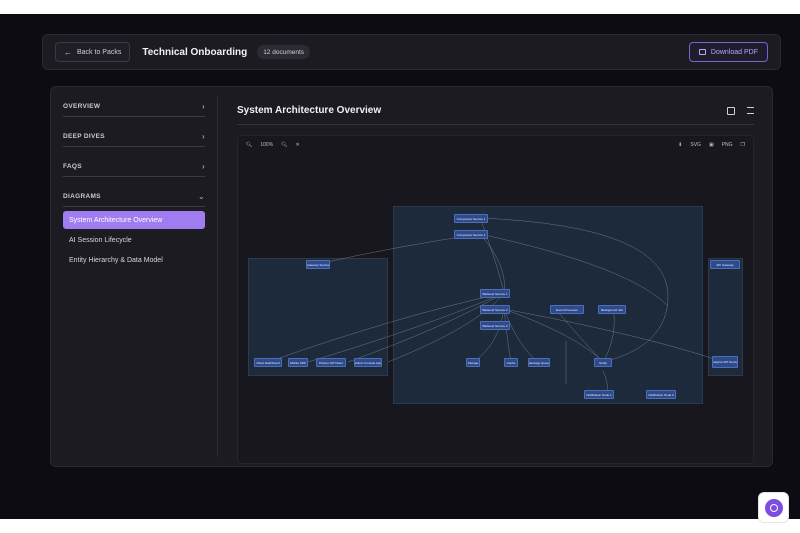  What do you see at coordinates (298, 362) in the screenshot?
I see `diagram-node: Mobile SDK` at bounding box center [298, 362].